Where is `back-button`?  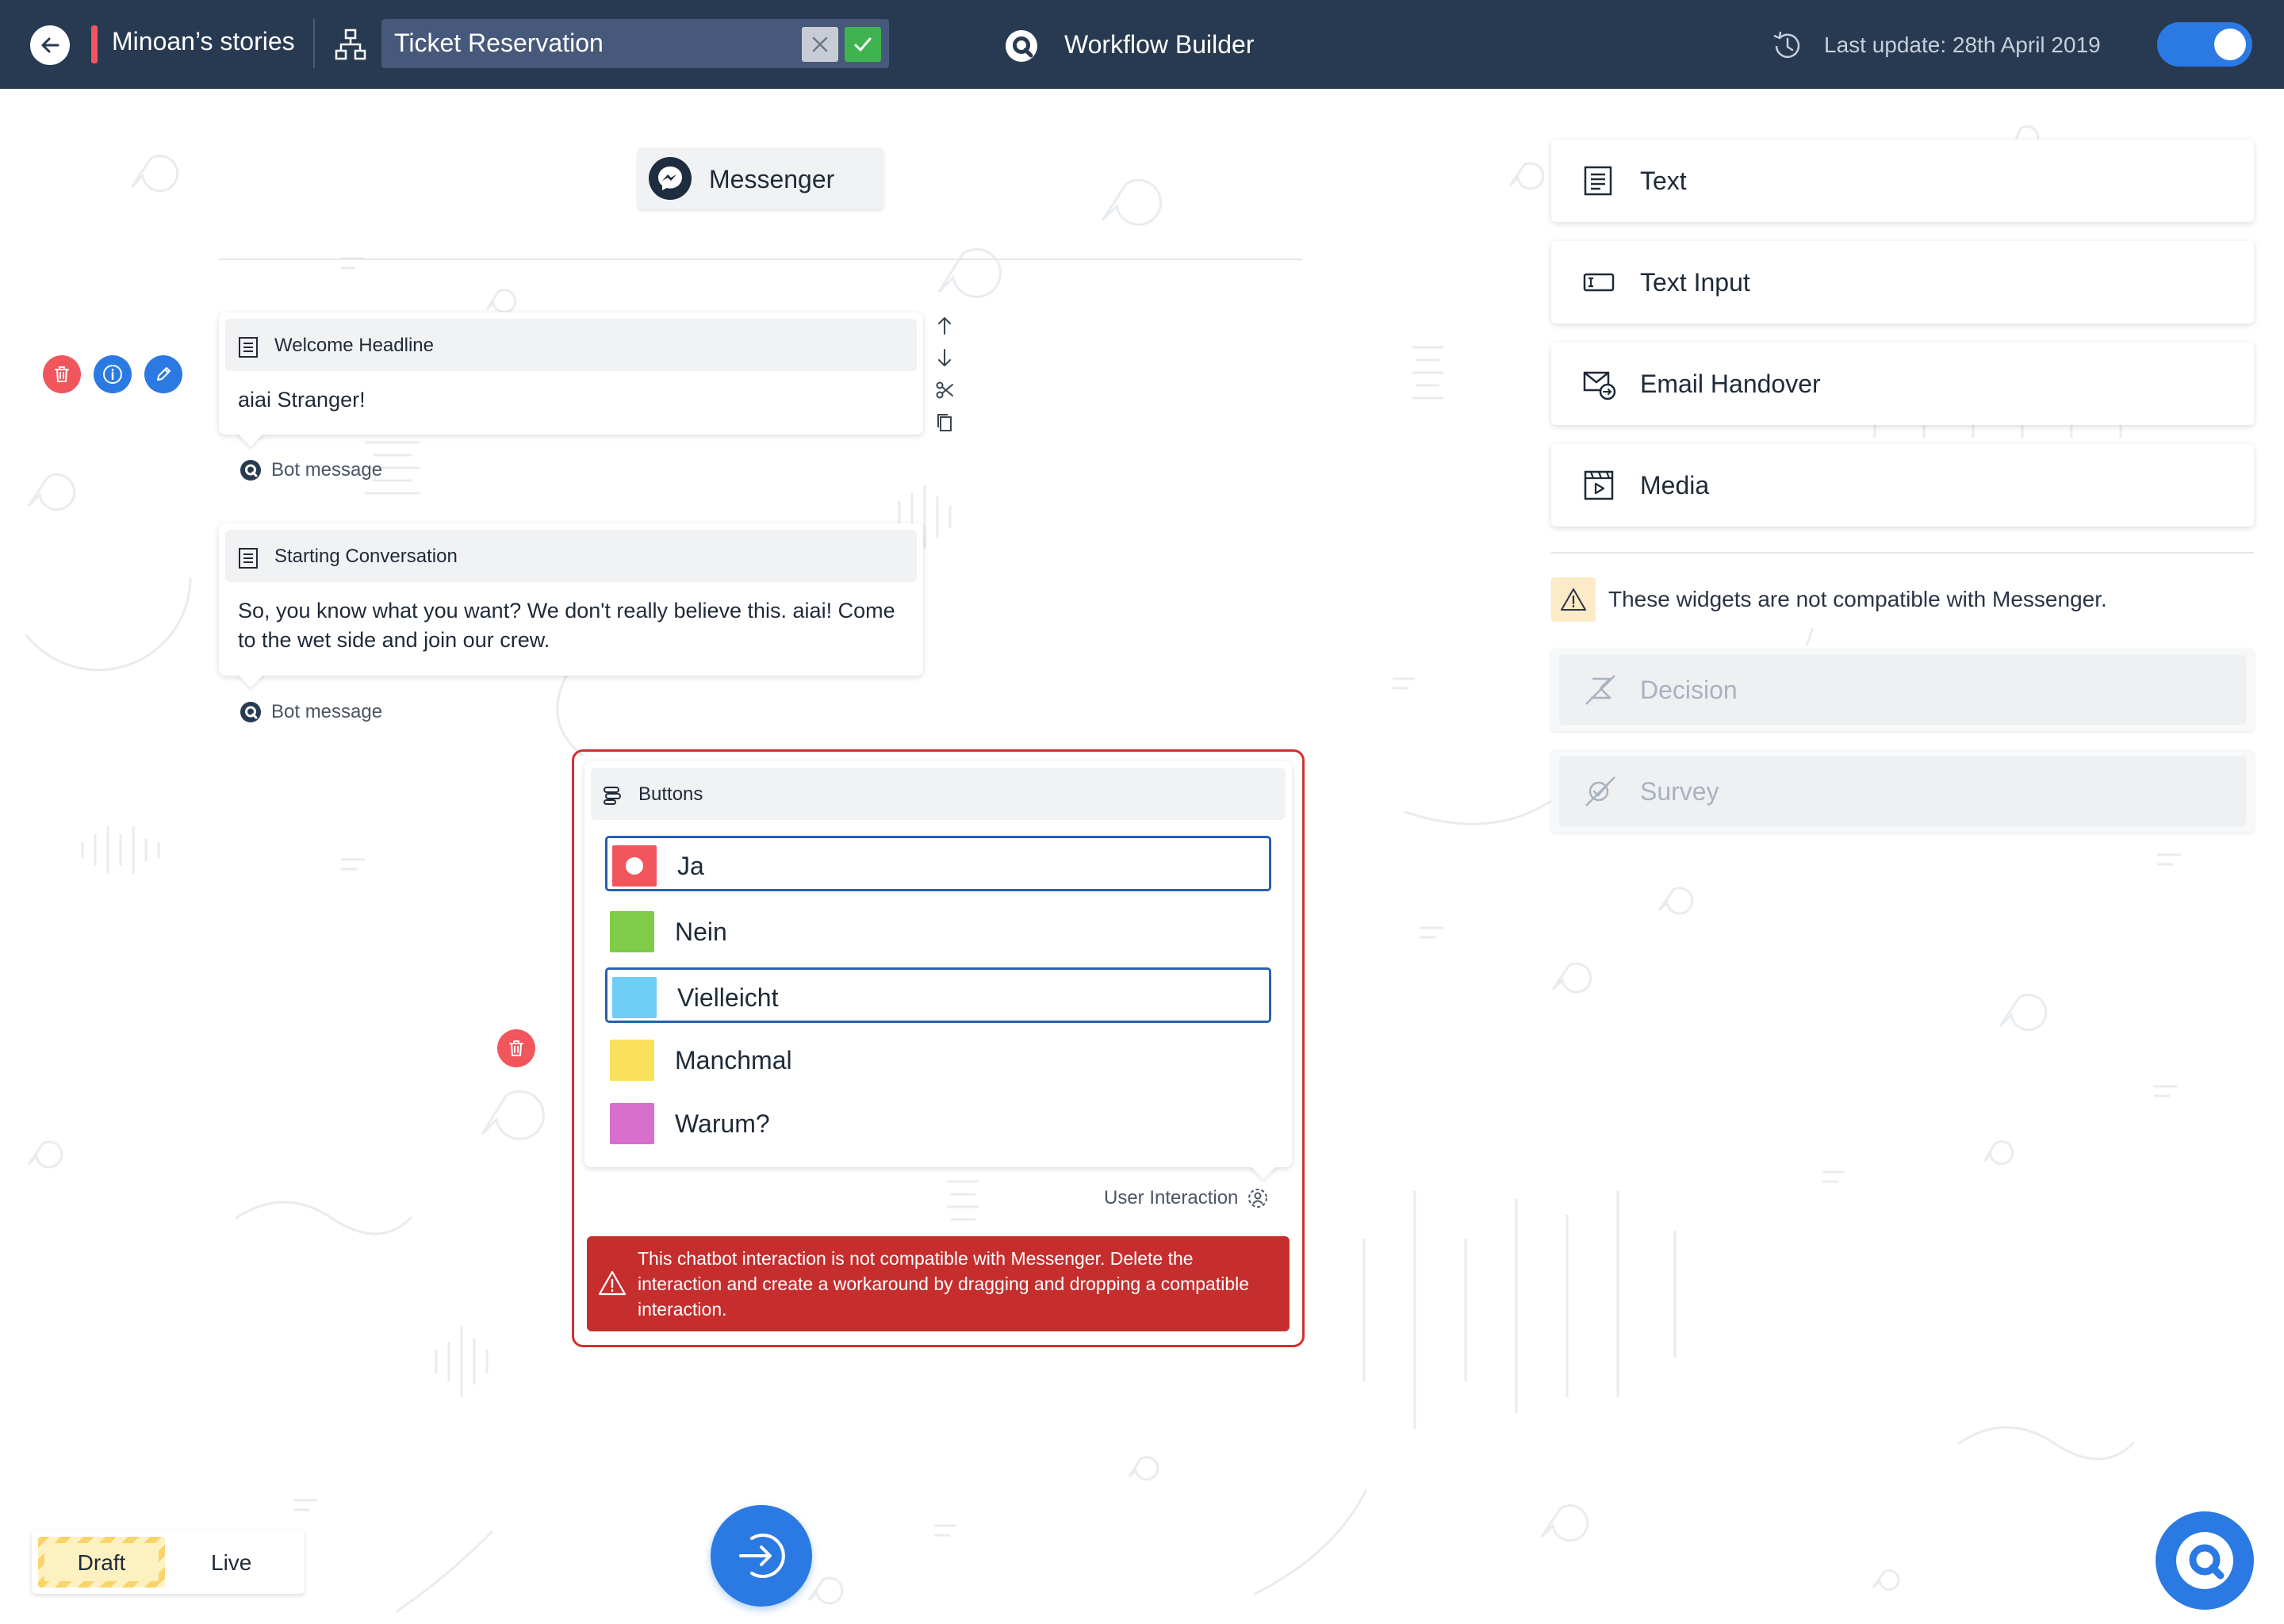
back-button is located at coordinates (50, 45).